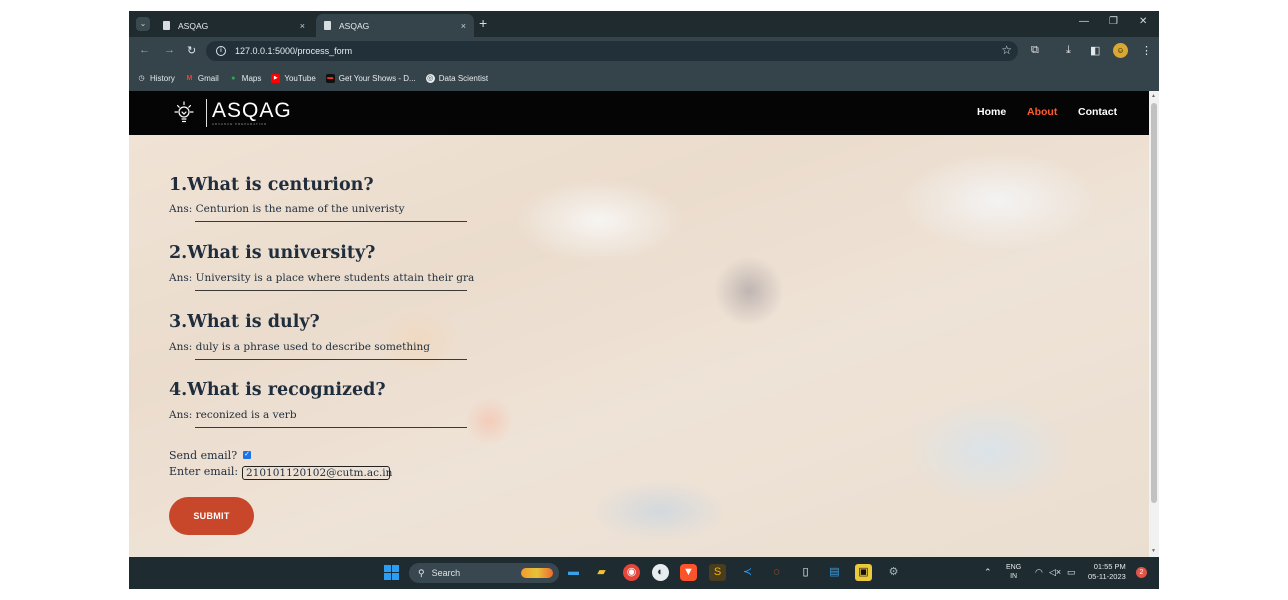 The height and width of the screenshot is (600, 1288). What do you see at coordinates (211, 516) in the screenshot?
I see `submit-button: SUBMIT` at bounding box center [211, 516].